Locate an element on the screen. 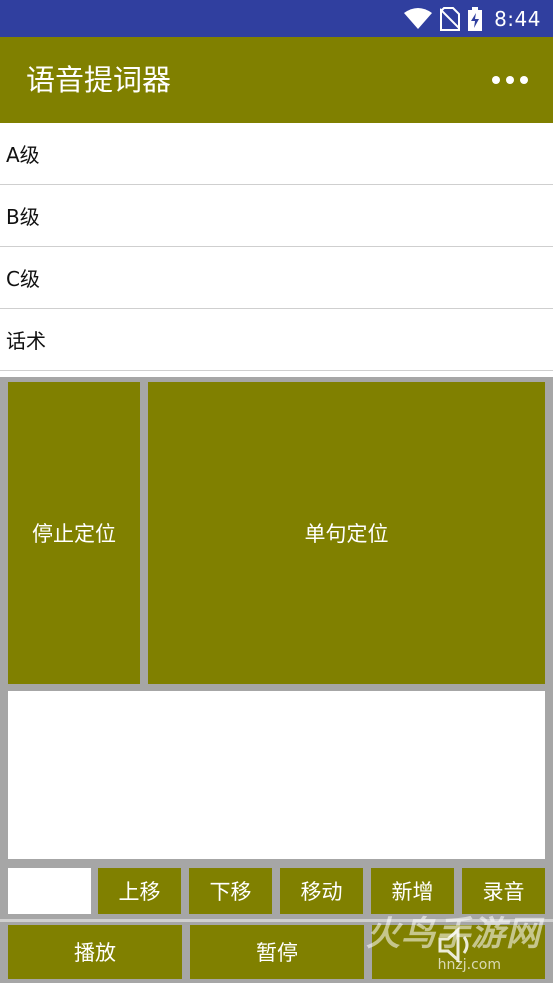 The width and height of the screenshot is (553, 983). status-bar: 8:44 is located at coordinates (276, 18).